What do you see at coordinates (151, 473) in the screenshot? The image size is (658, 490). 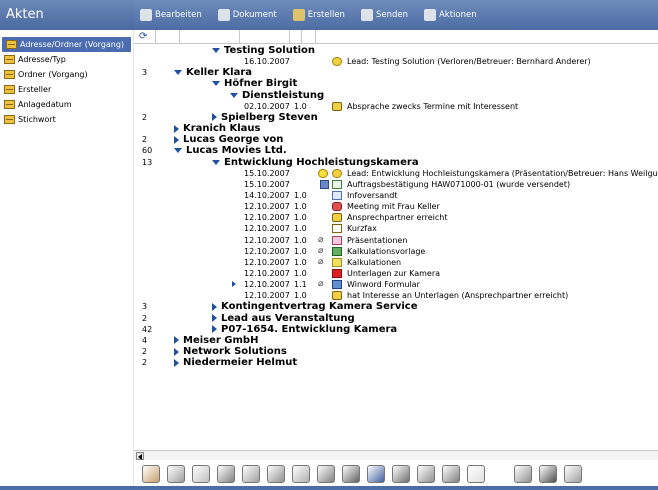 I see `handshake-icon` at bounding box center [151, 473].